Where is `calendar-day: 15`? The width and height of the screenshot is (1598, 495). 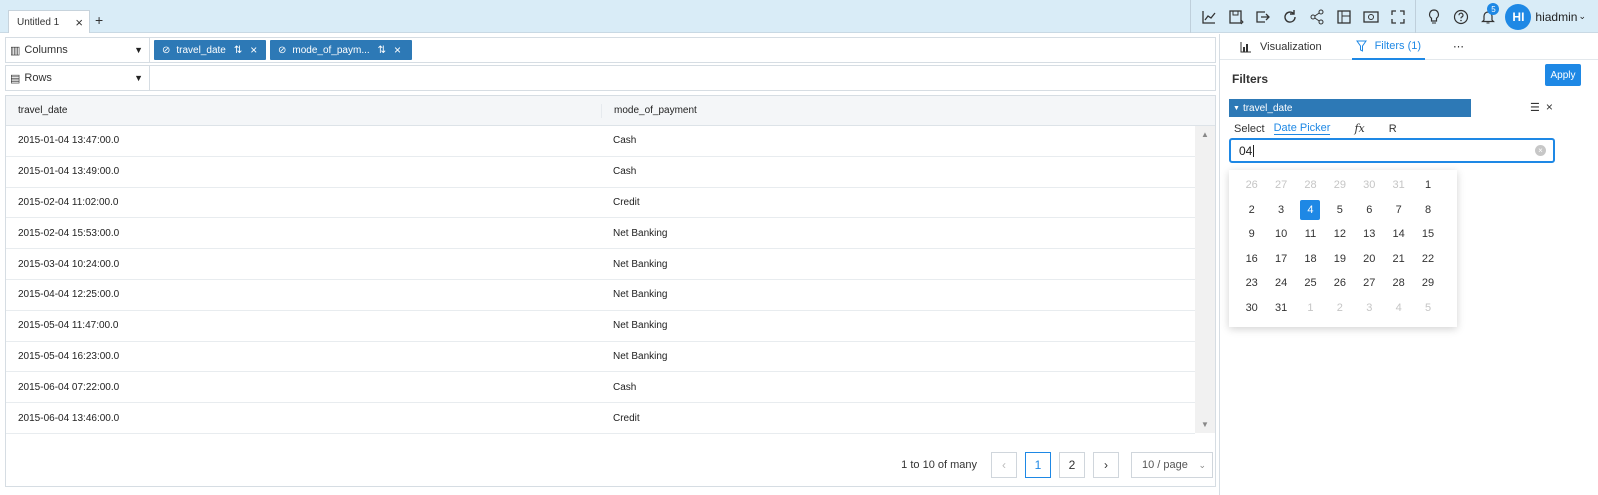
calendar-day: 15 is located at coordinates (1427, 234).